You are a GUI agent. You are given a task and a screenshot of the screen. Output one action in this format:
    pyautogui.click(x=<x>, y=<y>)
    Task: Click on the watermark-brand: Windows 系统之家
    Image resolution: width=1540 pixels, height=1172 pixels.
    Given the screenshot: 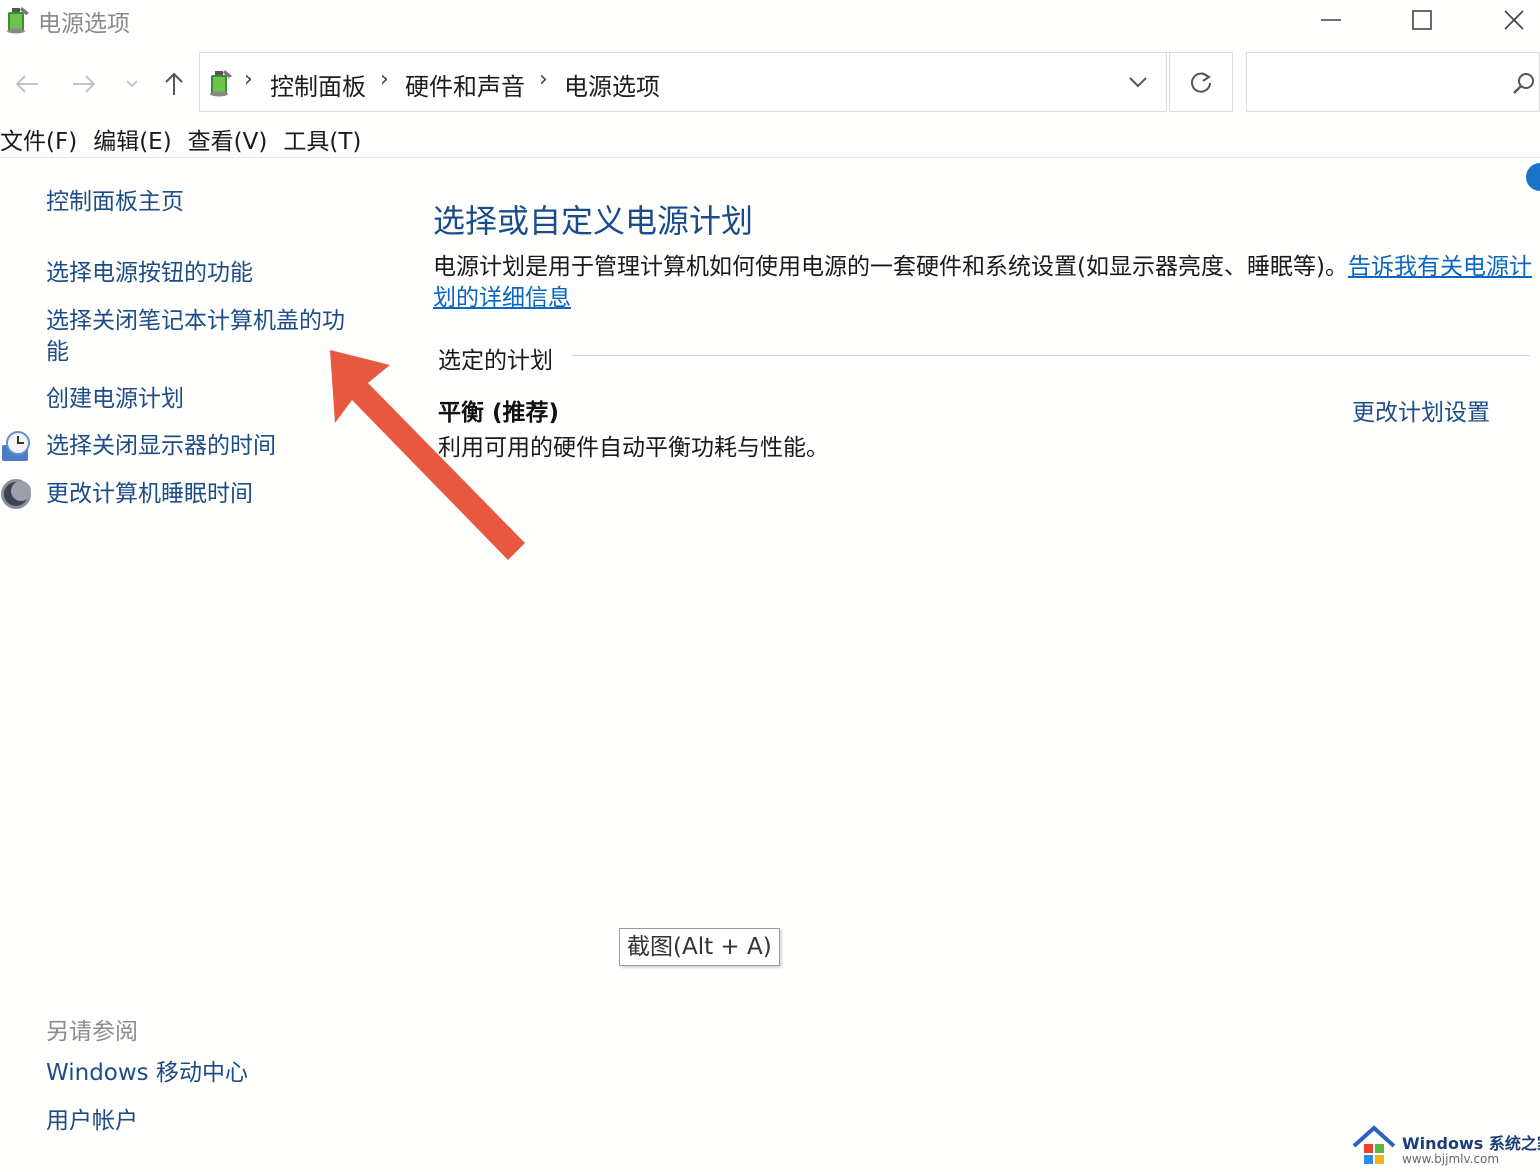 What is the action you would take?
    pyautogui.click(x=1471, y=1143)
    